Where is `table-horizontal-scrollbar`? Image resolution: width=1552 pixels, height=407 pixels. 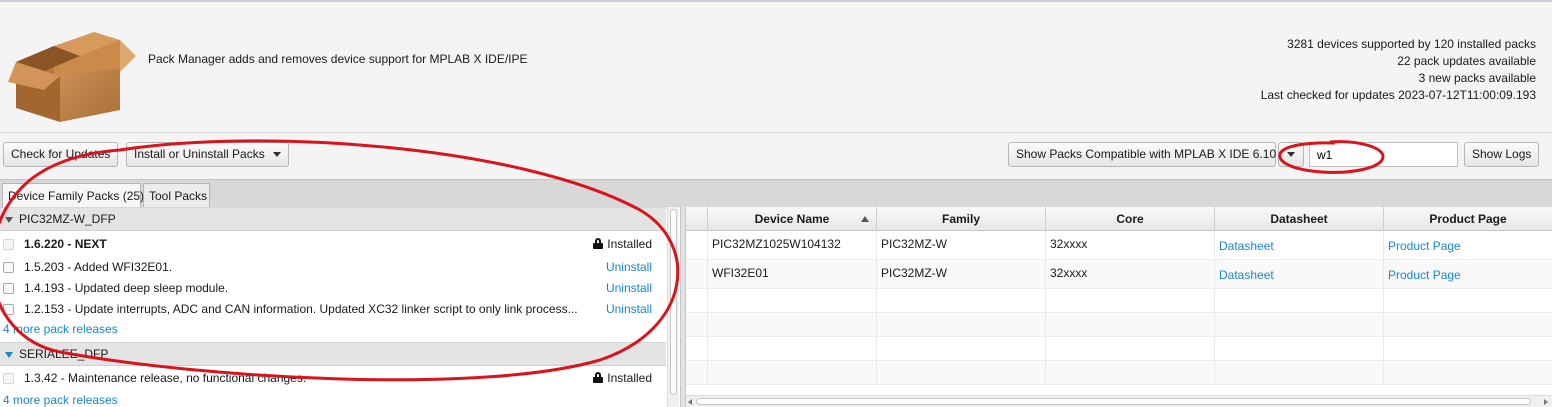 table-horizontal-scrollbar is located at coordinates (1119, 401).